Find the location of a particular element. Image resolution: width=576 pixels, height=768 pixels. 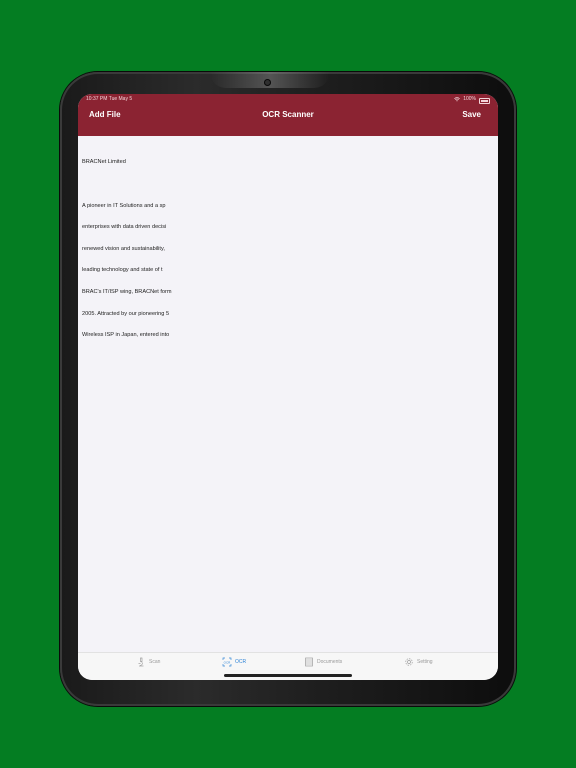

battery-icon is located at coordinates (484, 100).